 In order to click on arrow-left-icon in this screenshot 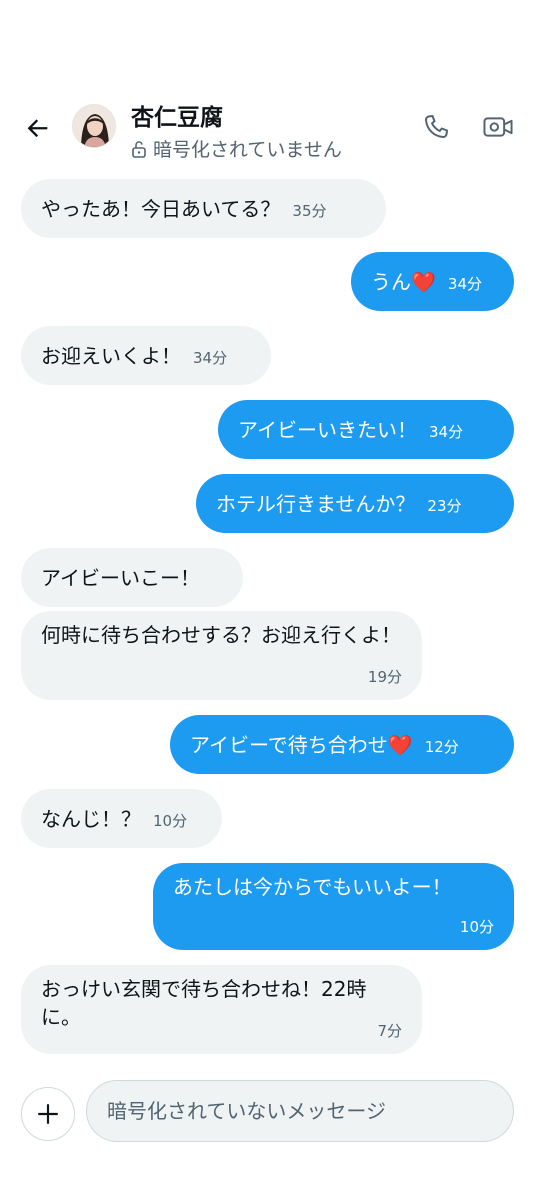, I will do `click(37, 128)`.